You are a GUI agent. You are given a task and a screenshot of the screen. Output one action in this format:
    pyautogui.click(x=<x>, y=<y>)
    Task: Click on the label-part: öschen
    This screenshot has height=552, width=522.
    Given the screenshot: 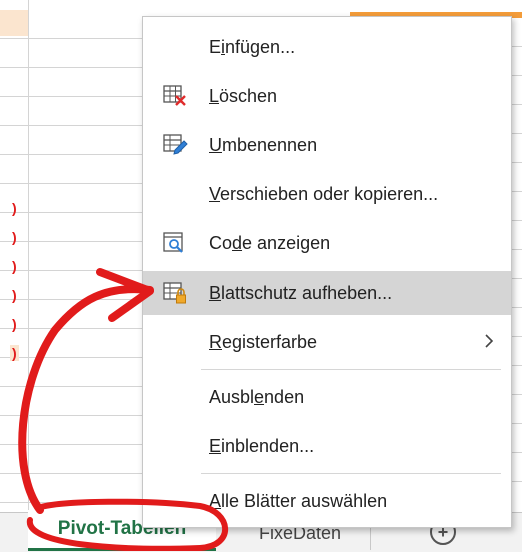 What is the action you would take?
    pyautogui.click(x=248, y=95)
    